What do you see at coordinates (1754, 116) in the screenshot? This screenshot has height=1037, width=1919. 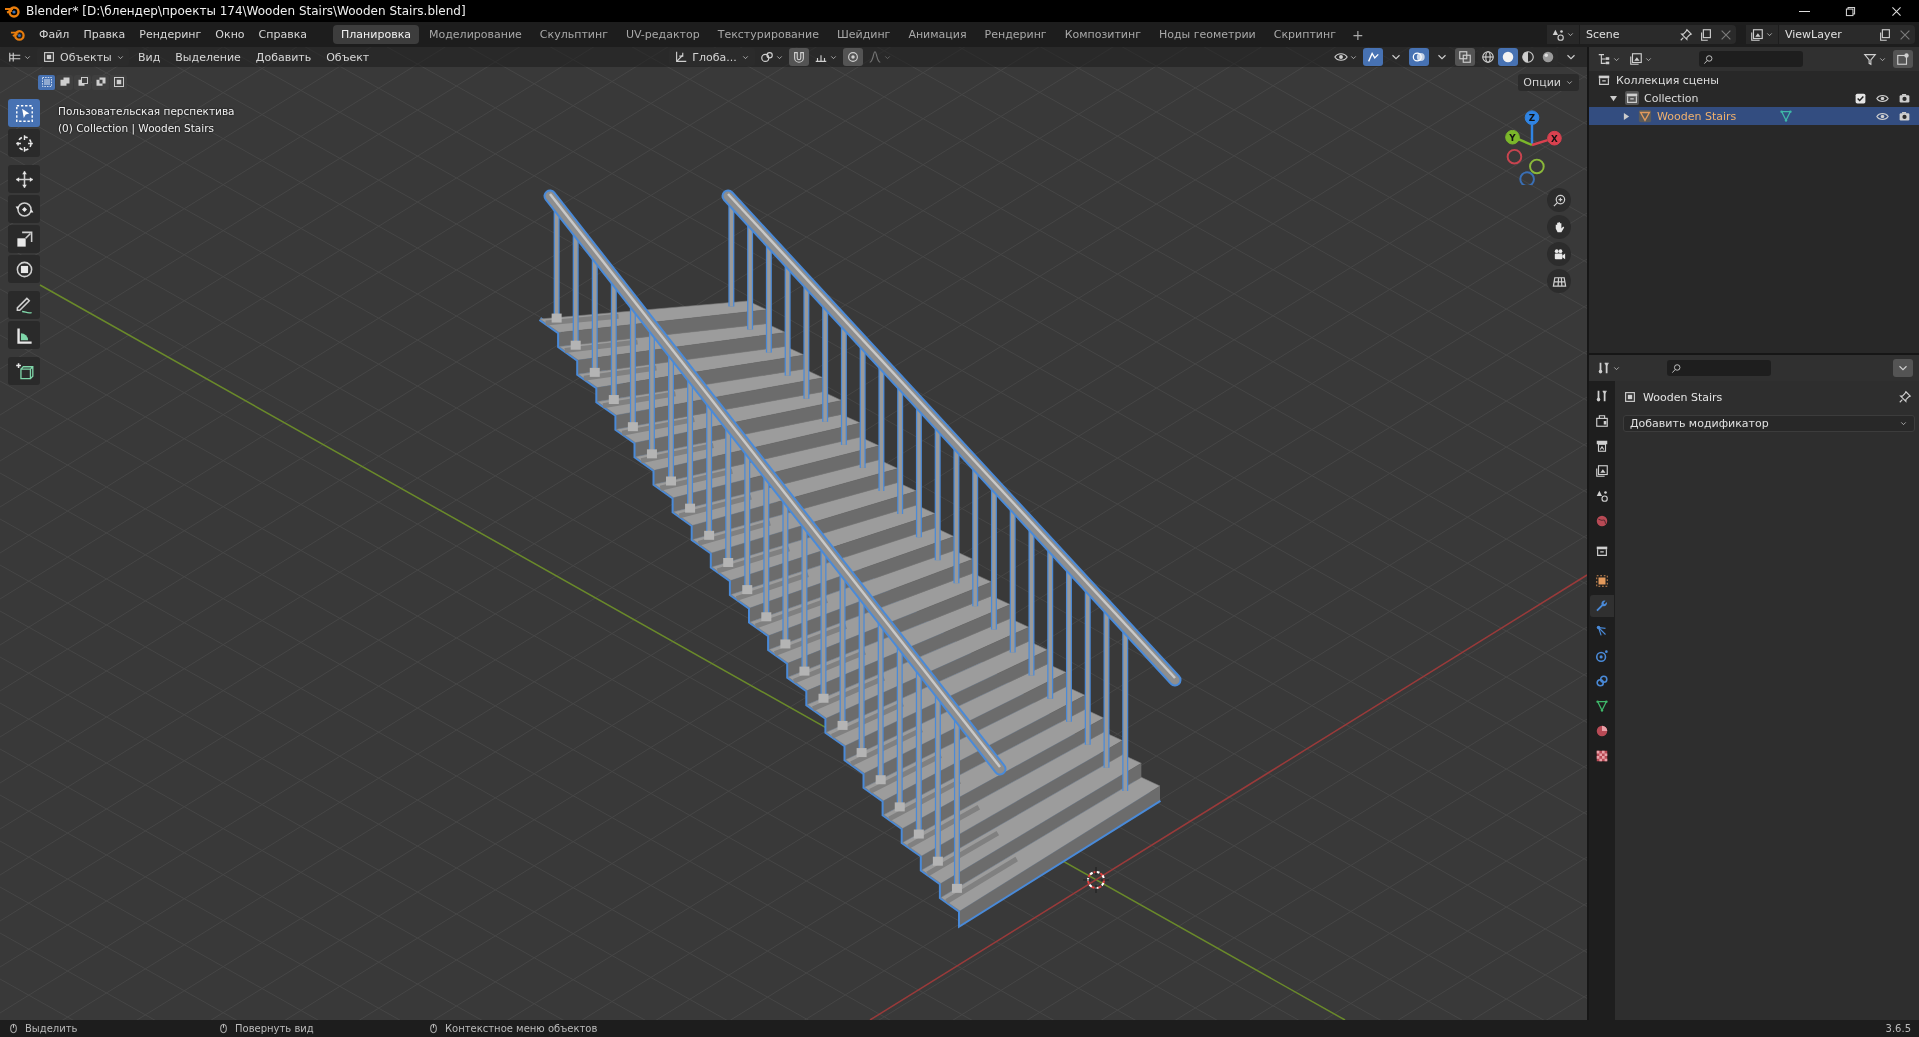 I see `outliner-row: Wooden Stairs` at bounding box center [1754, 116].